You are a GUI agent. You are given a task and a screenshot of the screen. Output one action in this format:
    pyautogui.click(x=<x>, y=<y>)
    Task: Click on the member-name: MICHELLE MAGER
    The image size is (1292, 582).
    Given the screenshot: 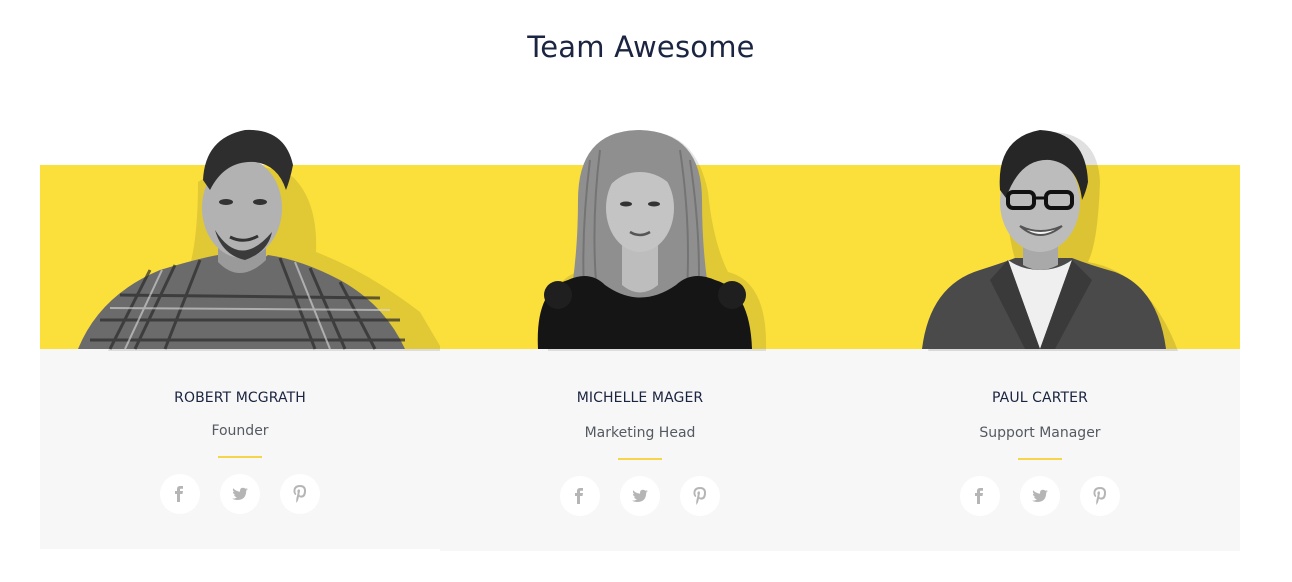 What is the action you would take?
    pyautogui.click(x=640, y=398)
    